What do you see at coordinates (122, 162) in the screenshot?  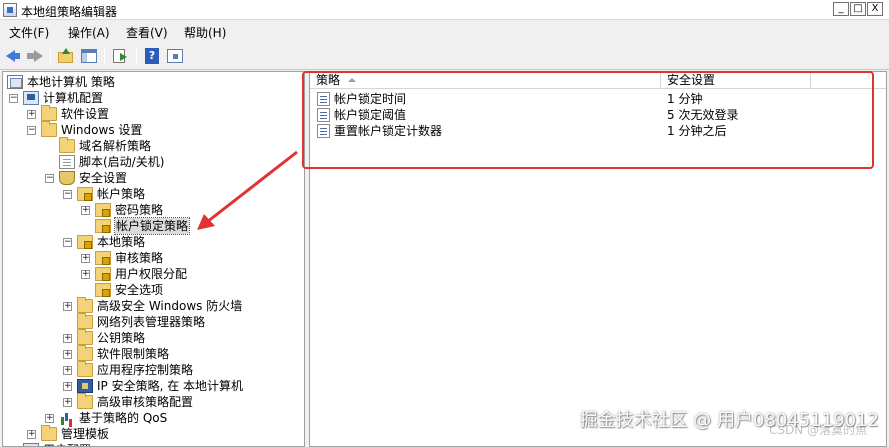 I see `tree-node-label: 脚本(启动/关机)` at bounding box center [122, 162].